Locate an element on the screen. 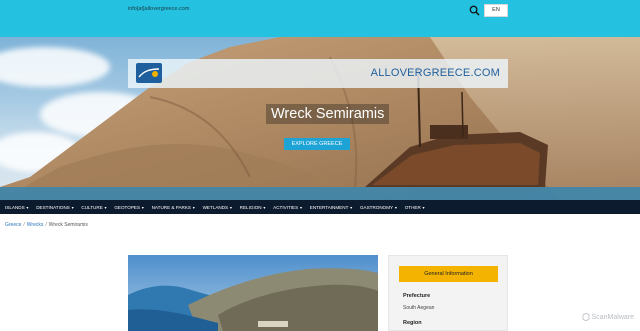 Image resolution: width=640 pixels, height=331 pixels. wreck-photo is located at coordinates (253, 293).